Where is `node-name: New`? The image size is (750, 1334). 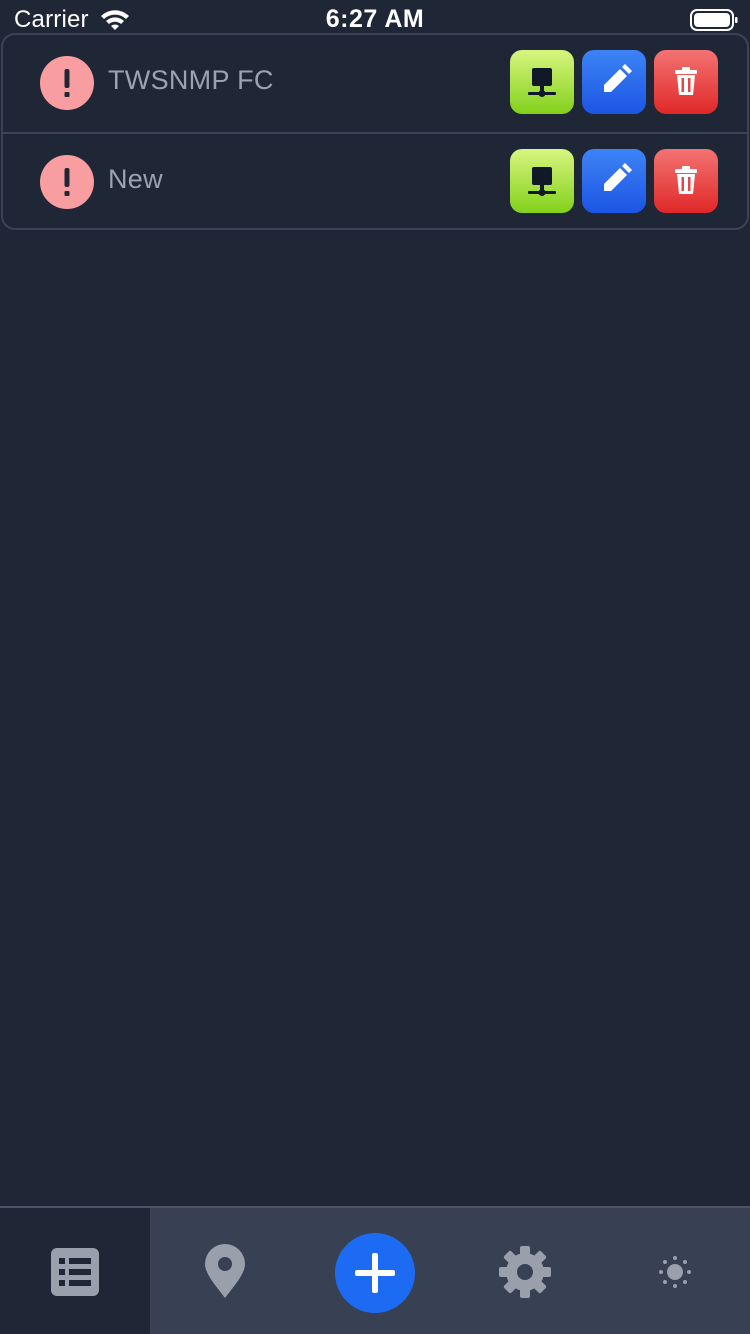
node-name: New is located at coordinates (135, 179).